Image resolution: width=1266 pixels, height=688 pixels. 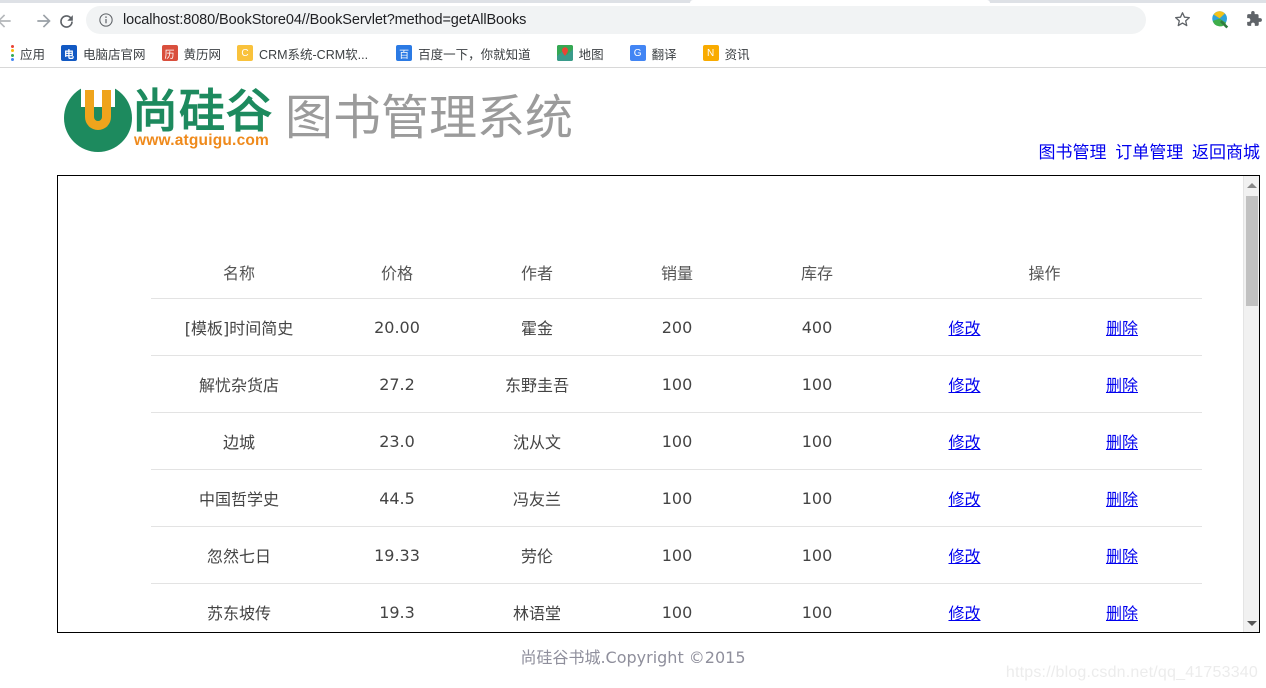 What do you see at coordinates (239, 498) in the screenshot?
I see `cell-name: 中国哲学史` at bounding box center [239, 498].